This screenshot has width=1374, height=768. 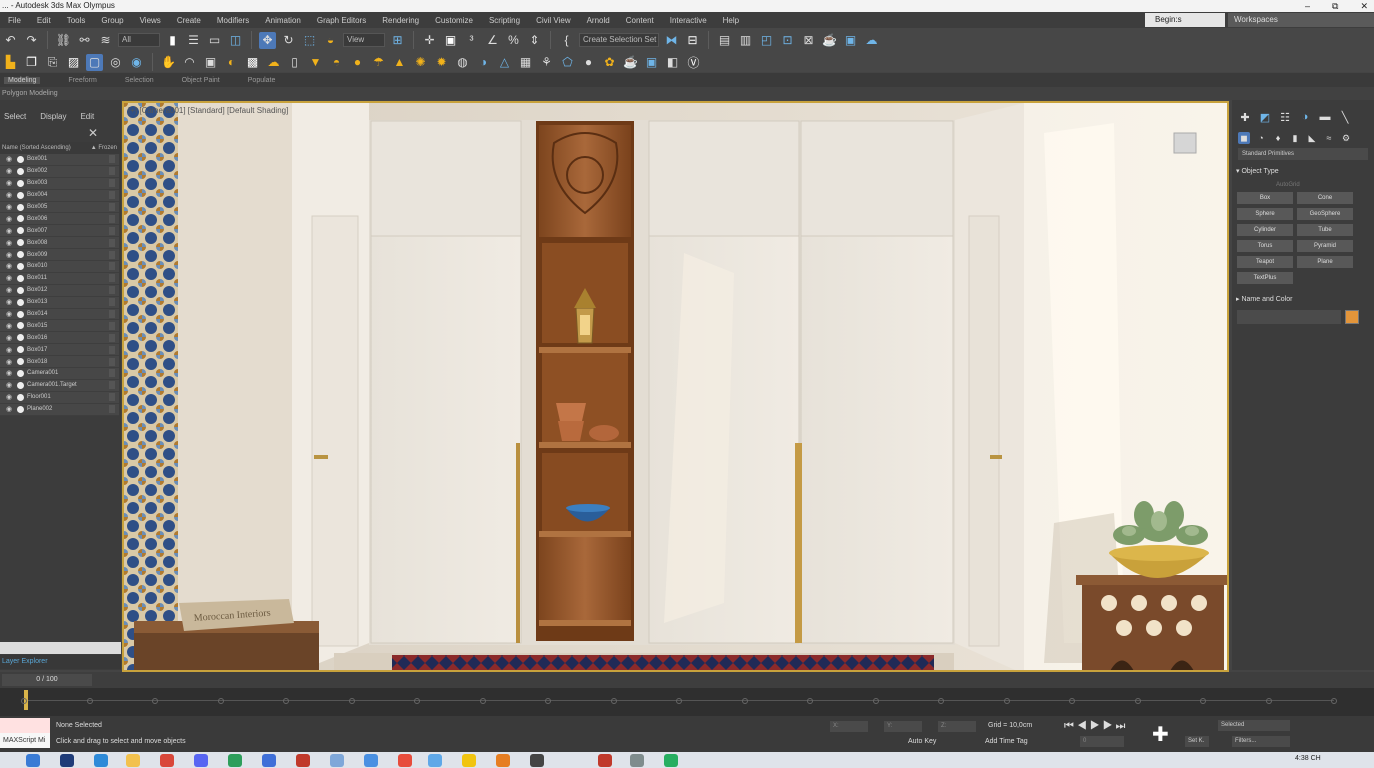 I want to click on explorer-menu-select: Select, so click(x=15, y=118).